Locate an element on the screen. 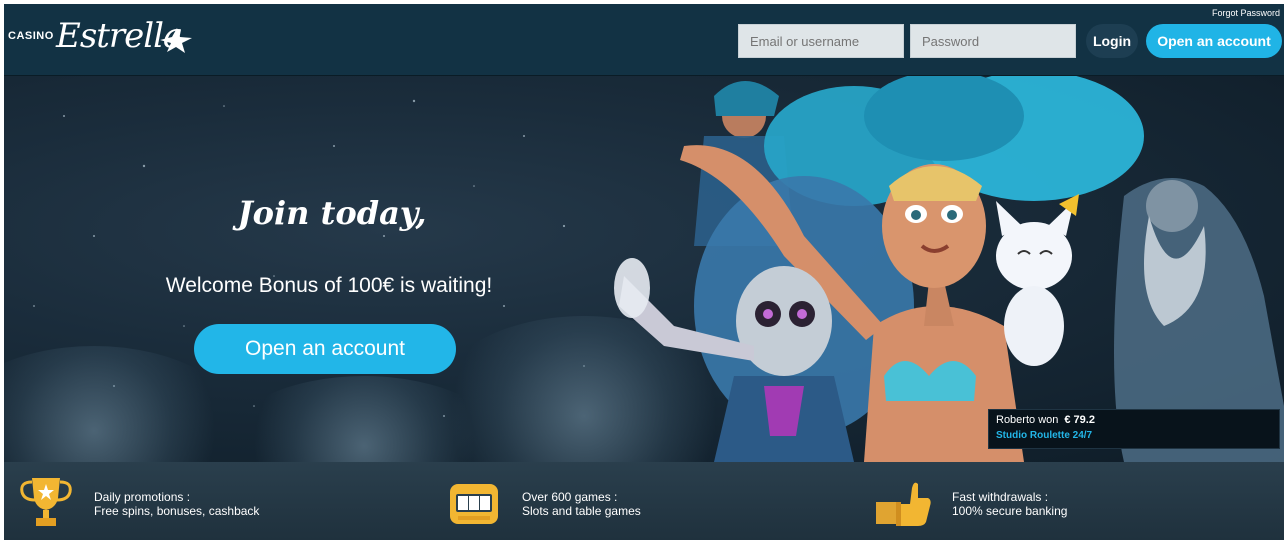  slot-machine-icon is located at coordinates (474, 504).